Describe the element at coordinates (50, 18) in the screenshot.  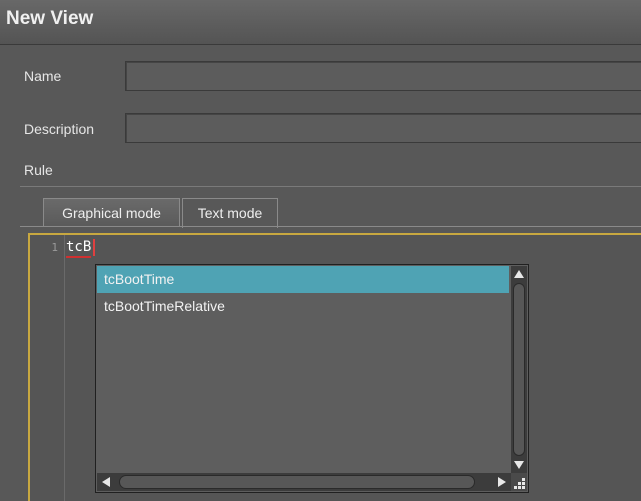
I see `window-title: New View` at that location.